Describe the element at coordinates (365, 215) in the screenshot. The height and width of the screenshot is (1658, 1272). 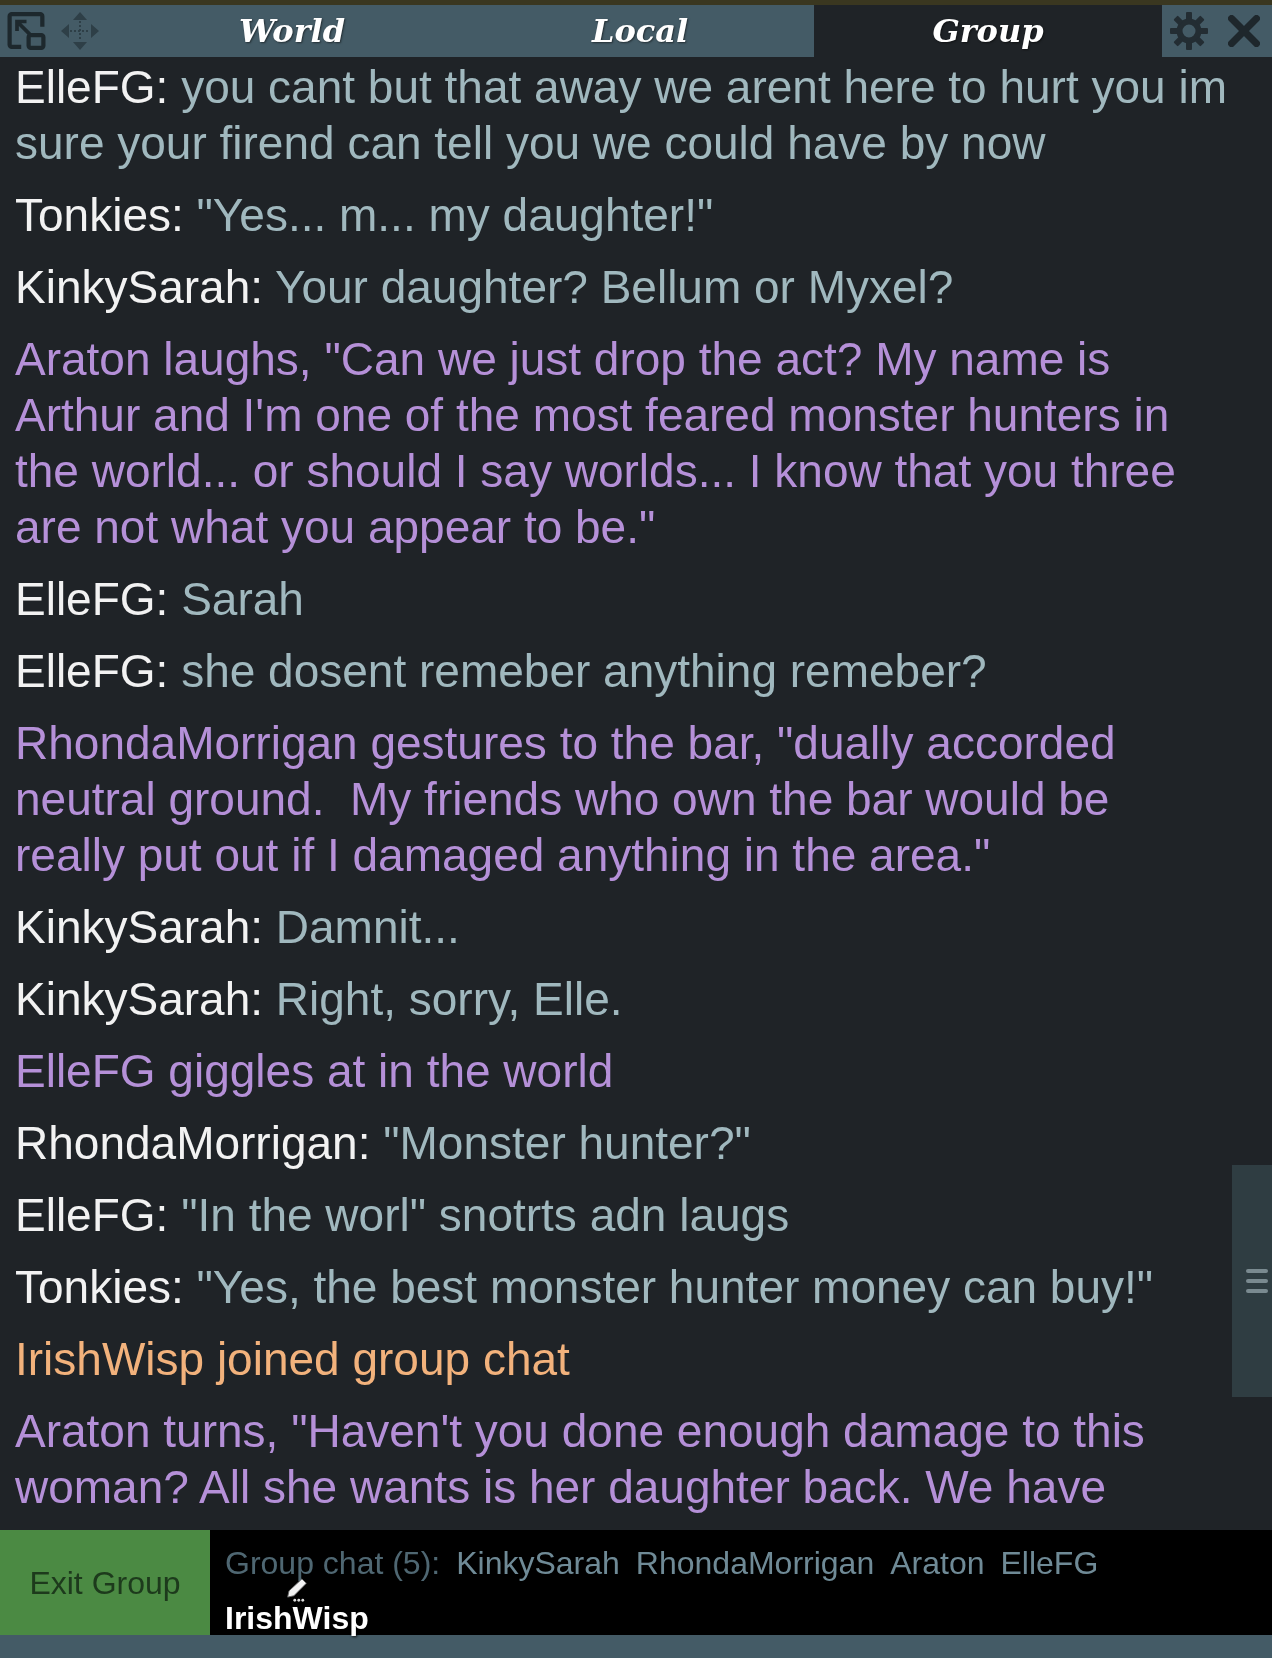
I see `chat-message: Tonkies: "Yes... m... my daughter!"` at that location.